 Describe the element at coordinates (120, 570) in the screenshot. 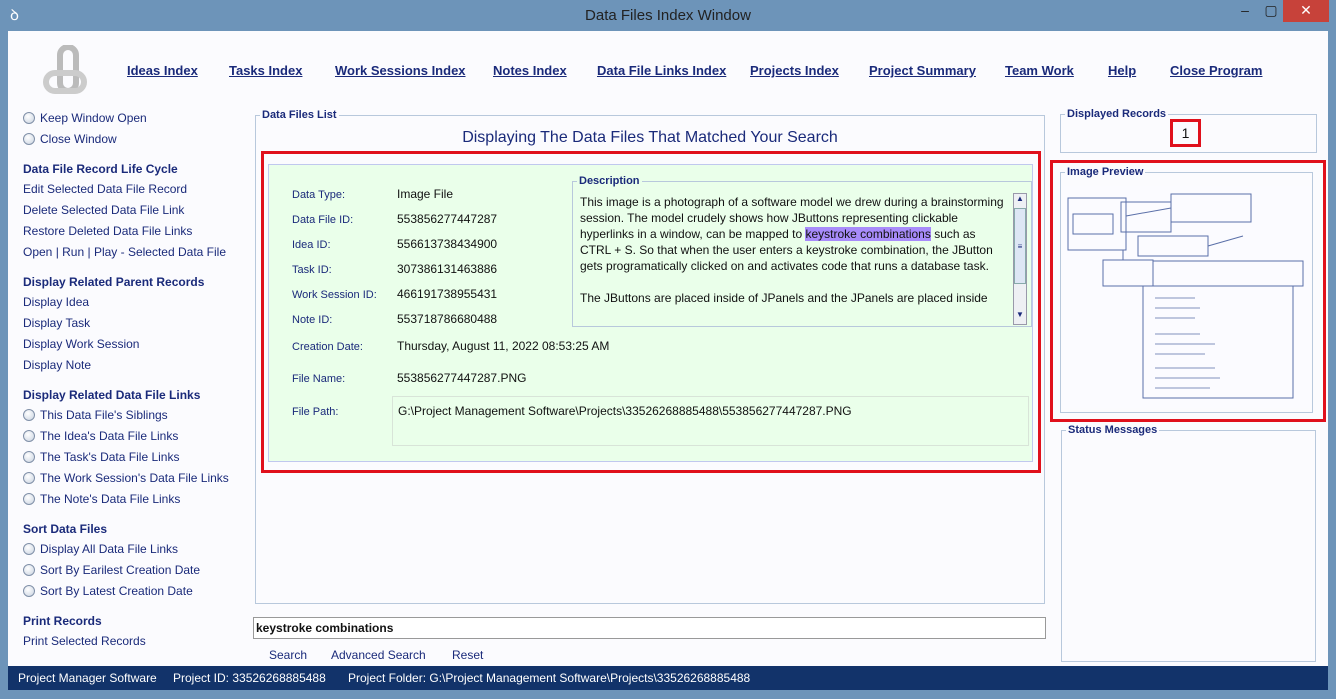

I see `label: Sort By Earilest Creation Date` at that location.